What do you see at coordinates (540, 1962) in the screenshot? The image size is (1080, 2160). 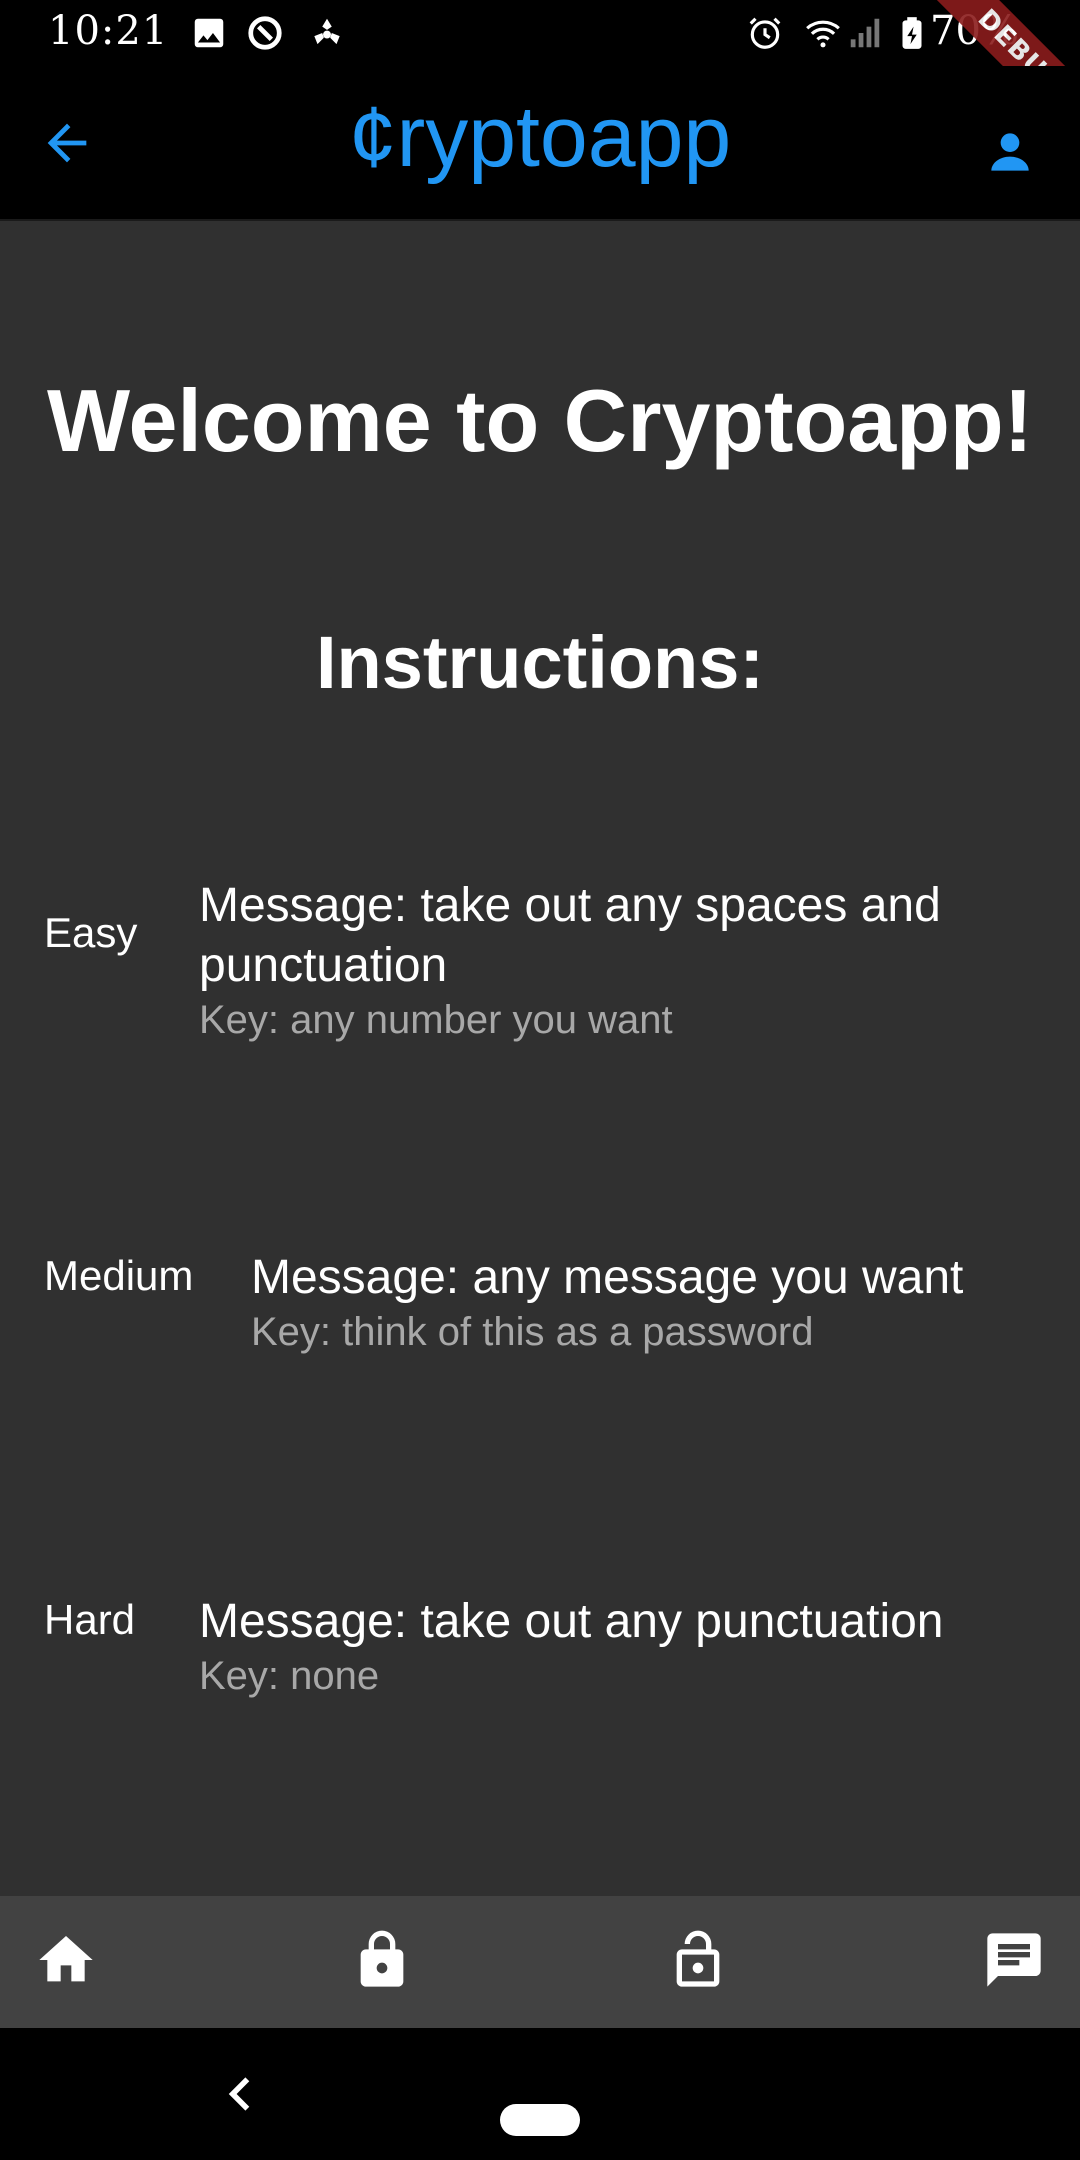 I see `bottom-navigation` at bounding box center [540, 1962].